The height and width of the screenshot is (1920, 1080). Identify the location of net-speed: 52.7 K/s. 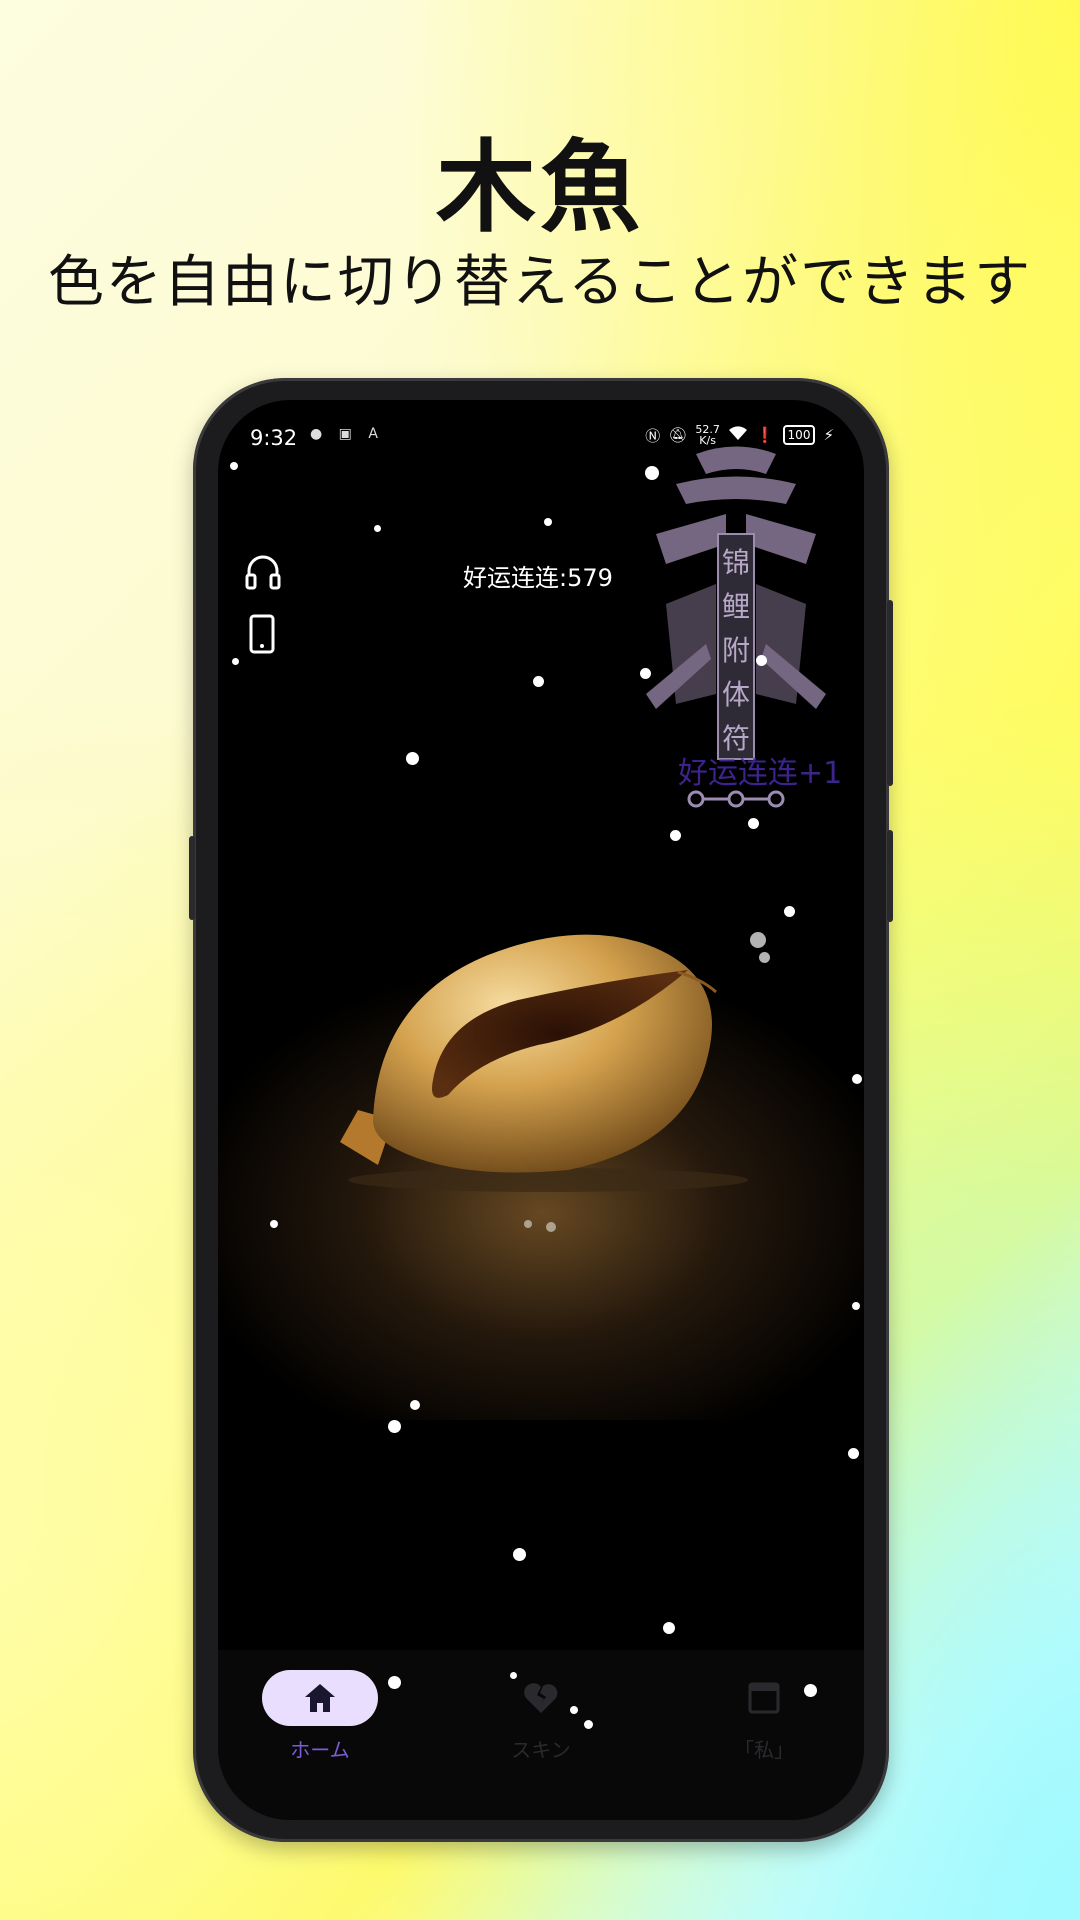
(707, 435).